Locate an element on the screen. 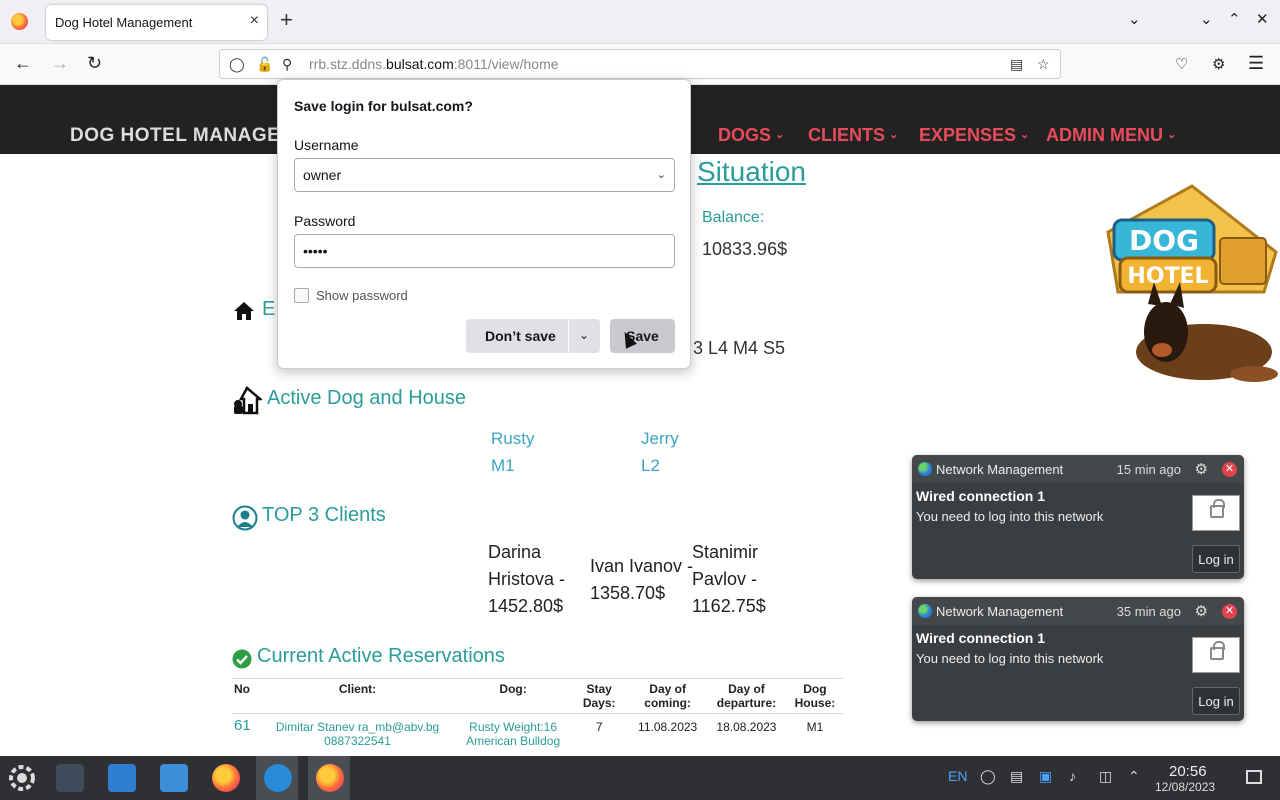 The image size is (1280, 800). notification-header: Network Management 35 min ago ⚙ ✕ is located at coordinates (1078, 611).